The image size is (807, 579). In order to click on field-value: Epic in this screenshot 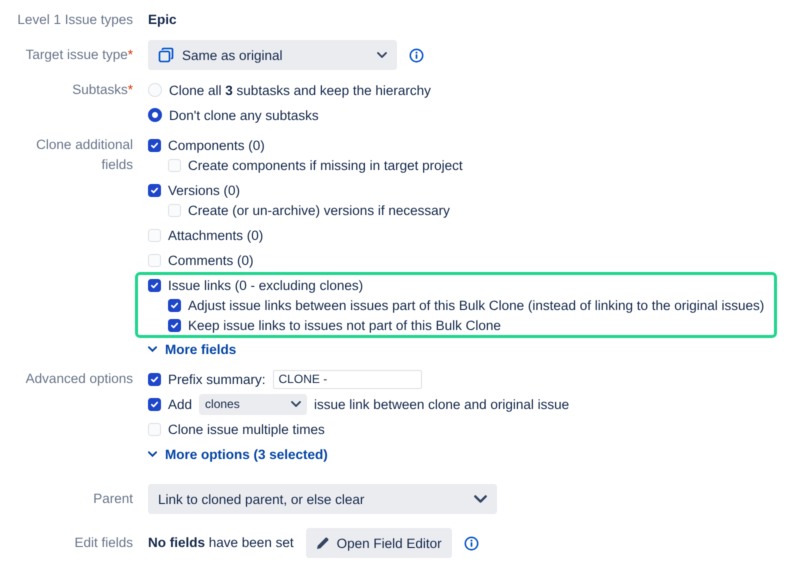, I will do `click(163, 20)`.